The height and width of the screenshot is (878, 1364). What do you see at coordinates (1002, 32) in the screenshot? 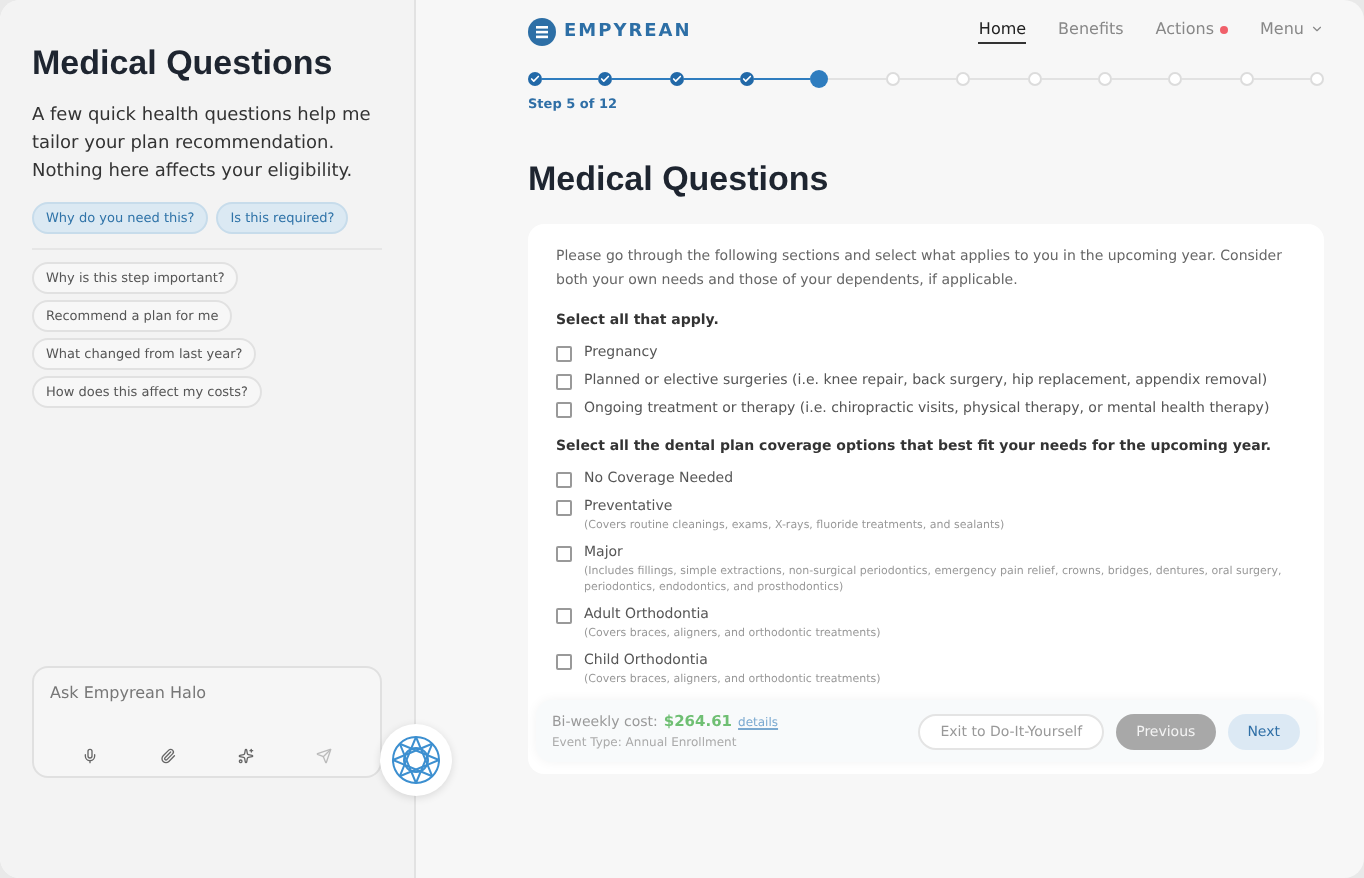
I see `nav-link: Home` at bounding box center [1002, 32].